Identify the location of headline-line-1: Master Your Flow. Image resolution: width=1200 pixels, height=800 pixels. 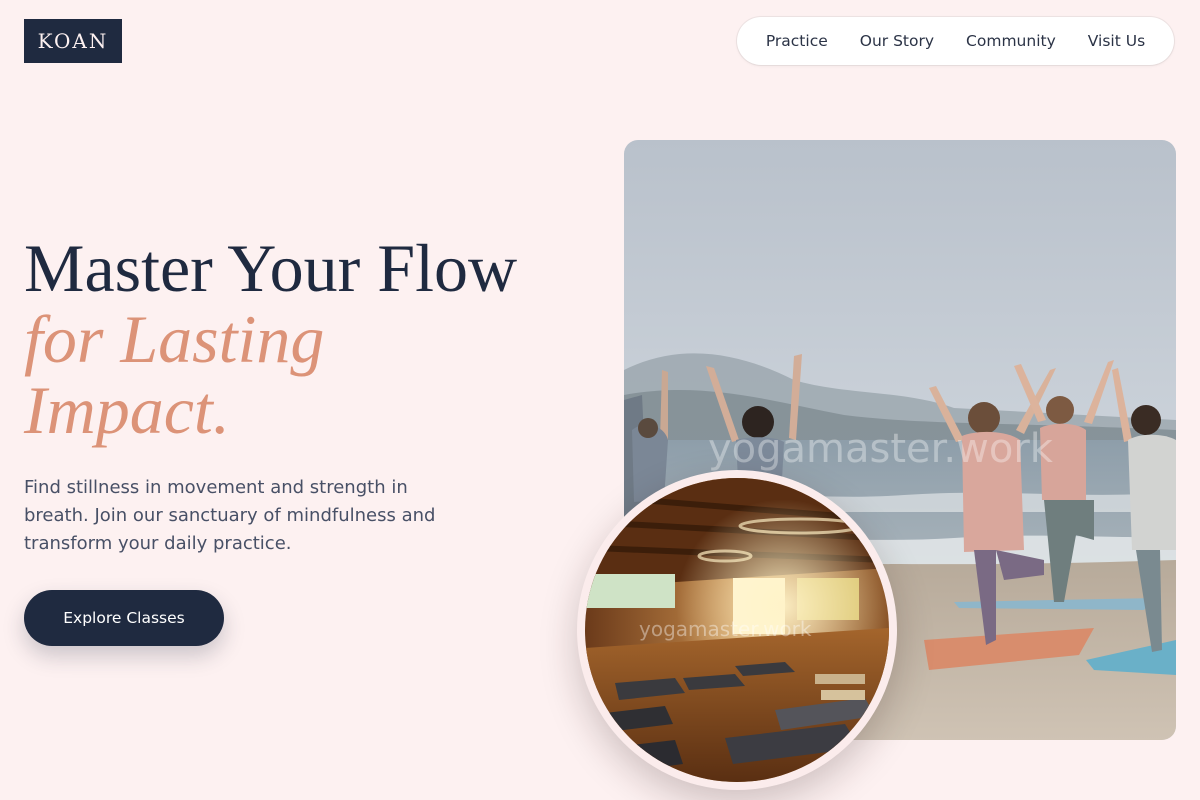
(271, 268).